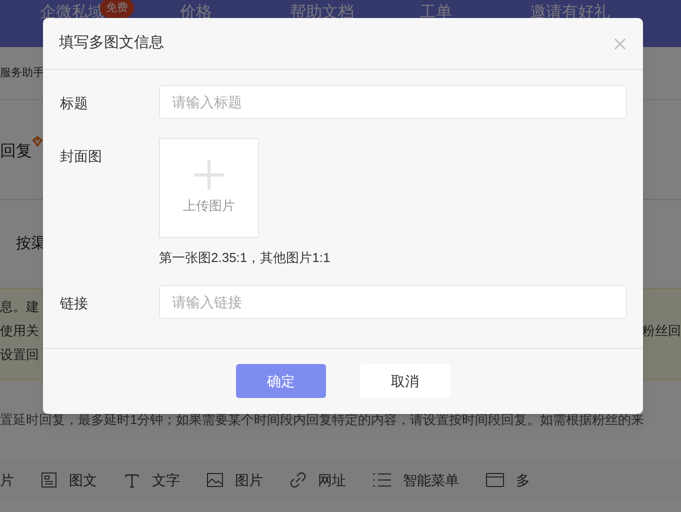  Describe the element at coordinates (244, 258) in the screenshot. I see `hint-text: 第一张图2.35:1，其他图片1:1` at that location.